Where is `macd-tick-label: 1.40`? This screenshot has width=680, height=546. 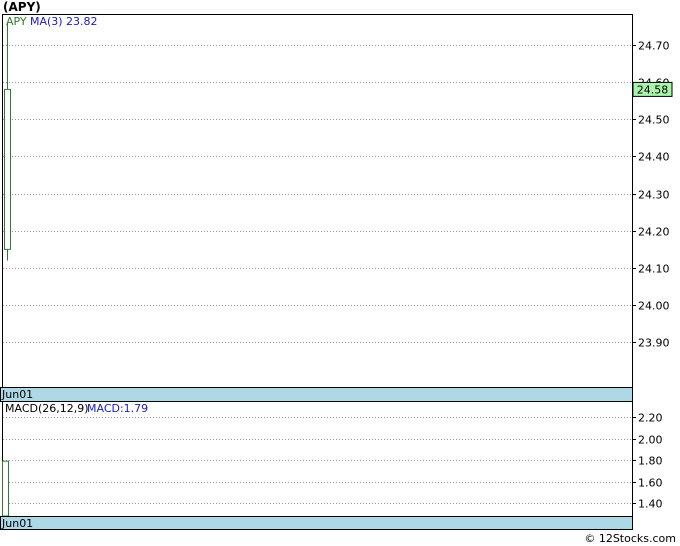
macd-tick-label: 1.40 is located at coordinates (650, 504).